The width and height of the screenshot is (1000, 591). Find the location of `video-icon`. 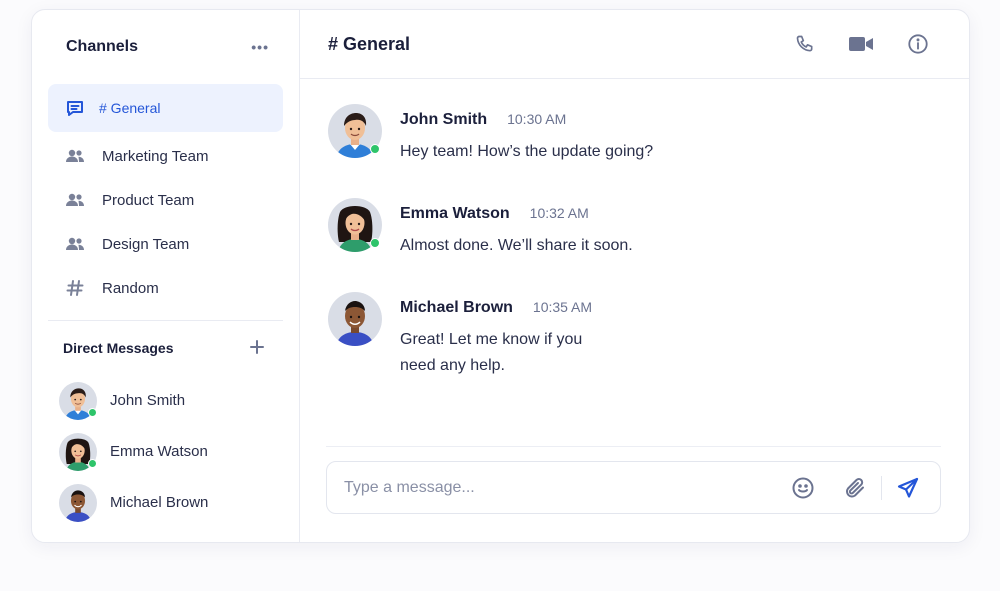

video-icon is located at coordinates (861, 44).